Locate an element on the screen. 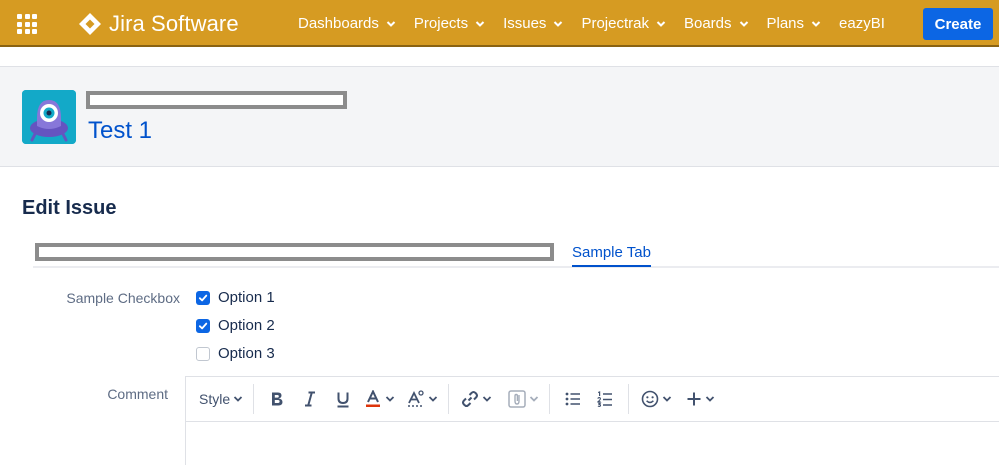  menu-item-eazybi: eazyBI is located at coordinates (862, 23).